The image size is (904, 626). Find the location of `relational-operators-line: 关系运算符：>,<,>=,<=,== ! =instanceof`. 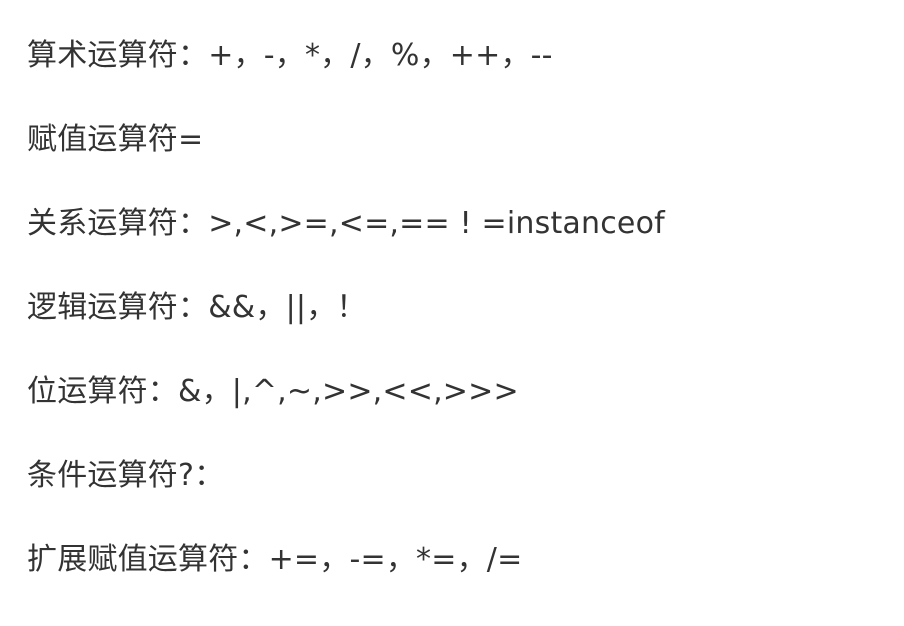

relational-operators-line: 关系运算符：>,<,>=,<=,== ! =instanceof is located at coordinates (346, 223).